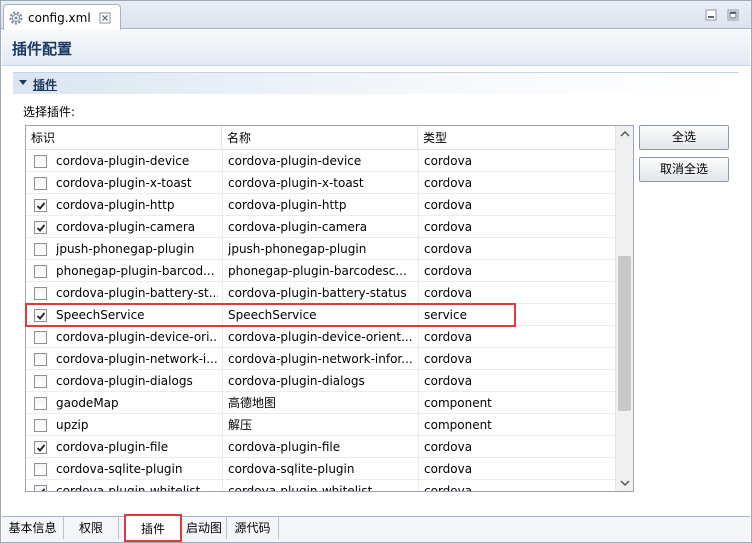 This screenshot has height=543, width=752. What do you see at coordinates (684, 169) in the screenshot?
I see `deselect-all-button: 取消全选` at bounding box center [684, 169].